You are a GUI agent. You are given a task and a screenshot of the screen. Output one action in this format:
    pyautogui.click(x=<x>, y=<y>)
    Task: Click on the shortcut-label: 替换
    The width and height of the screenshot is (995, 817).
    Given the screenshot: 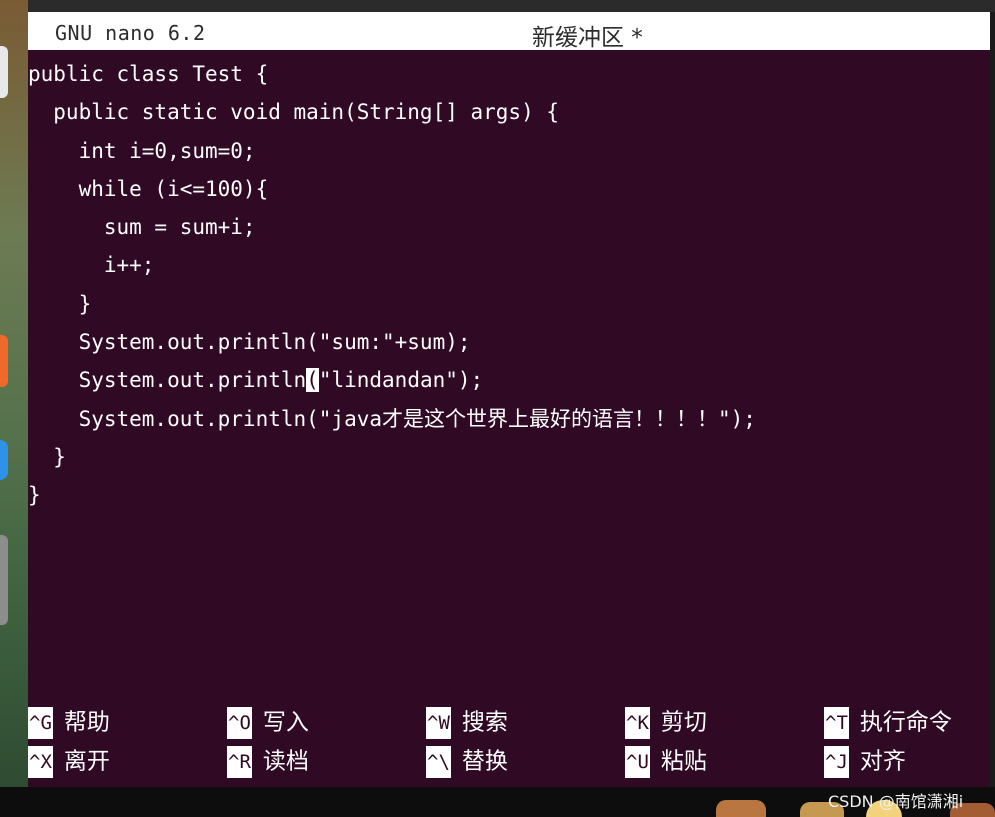 What is the action you would take?
    pyautogui.click(x=484, y=761)
    